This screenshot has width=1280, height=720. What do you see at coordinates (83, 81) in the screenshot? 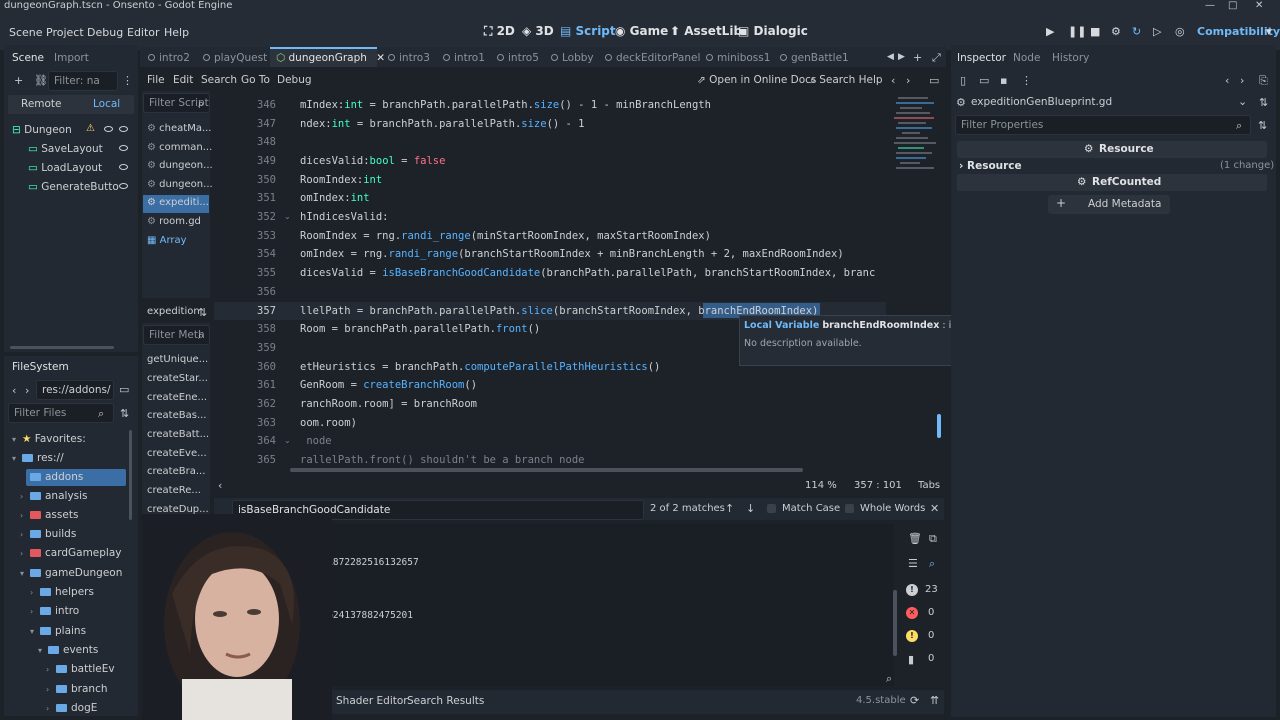
I see `scene-filter-input: Filter: na` at bounding box center [83, 81].